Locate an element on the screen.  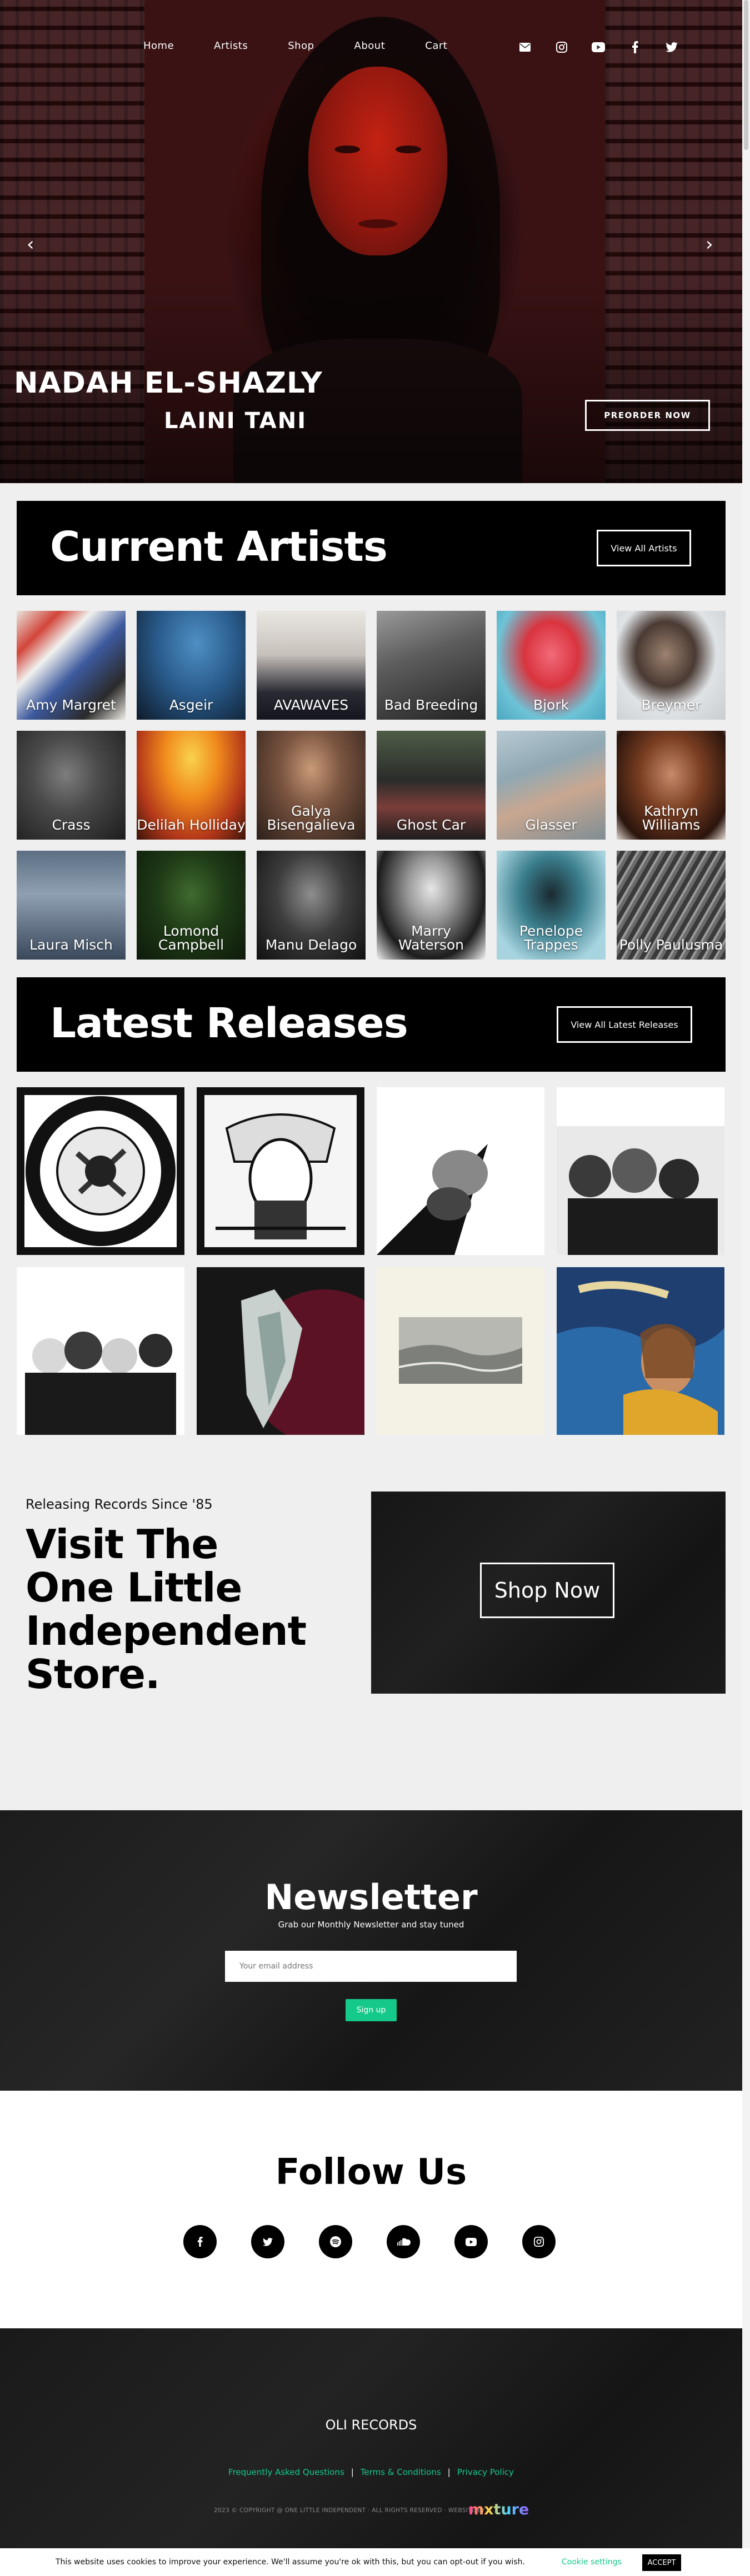
follow-section: Follow Us is located at coordinates (371, 2209).